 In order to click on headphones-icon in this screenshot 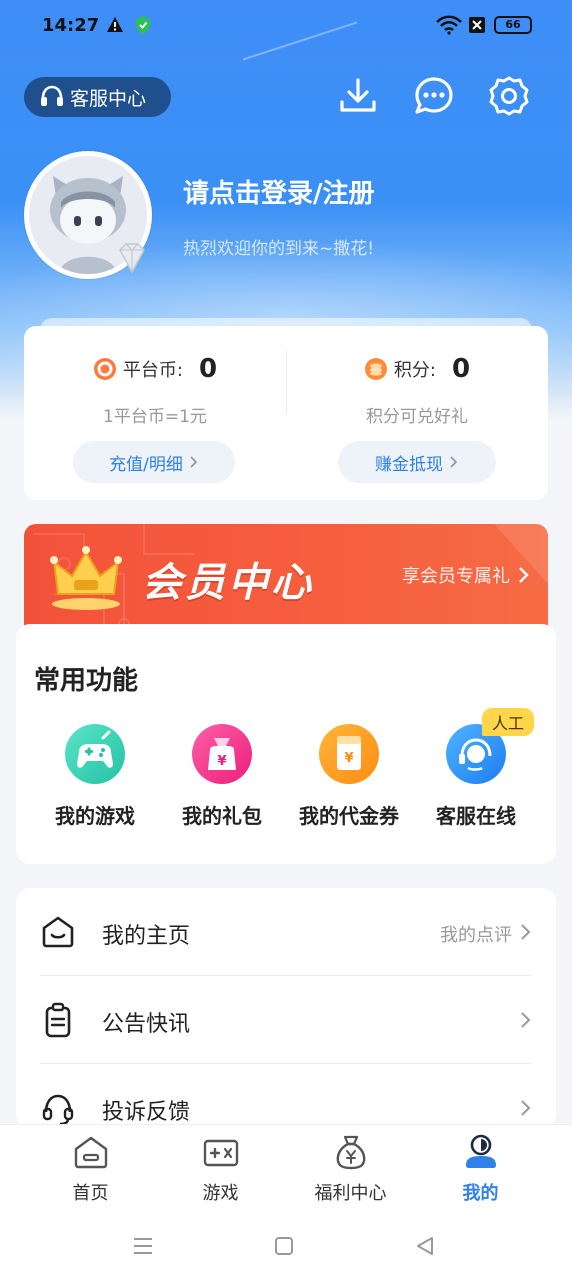, I will do `click(58, 1110)`.